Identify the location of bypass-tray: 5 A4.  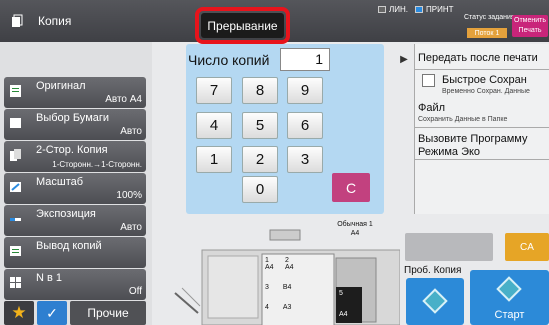
(349, 305).